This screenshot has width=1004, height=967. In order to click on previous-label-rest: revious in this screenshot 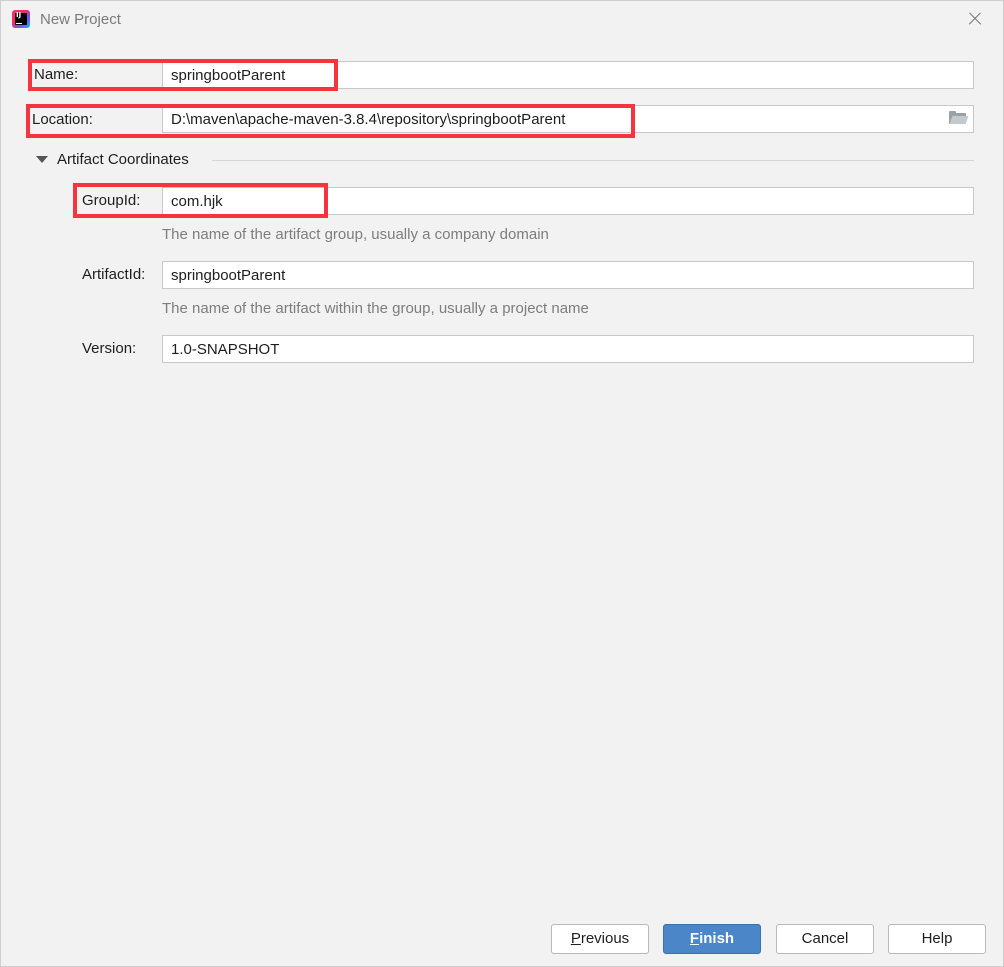, I will do `click(605, 938)`.